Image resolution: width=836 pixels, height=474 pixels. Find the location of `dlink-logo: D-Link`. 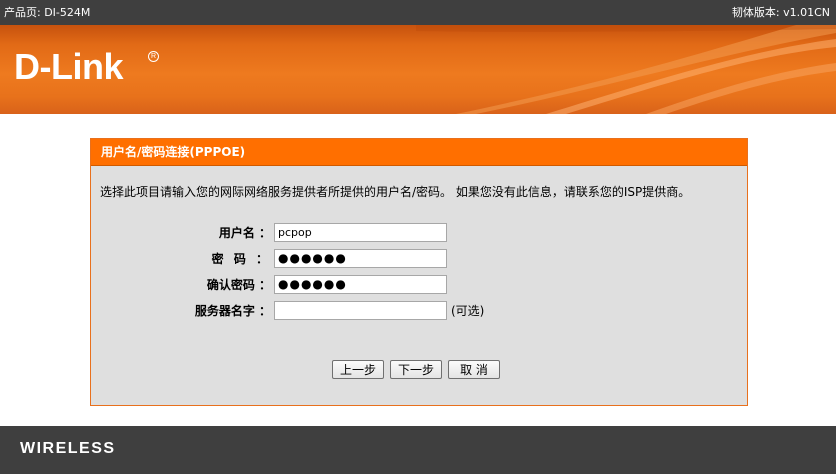

dlink-logo: D-Link is located at coordinates (69, 66).